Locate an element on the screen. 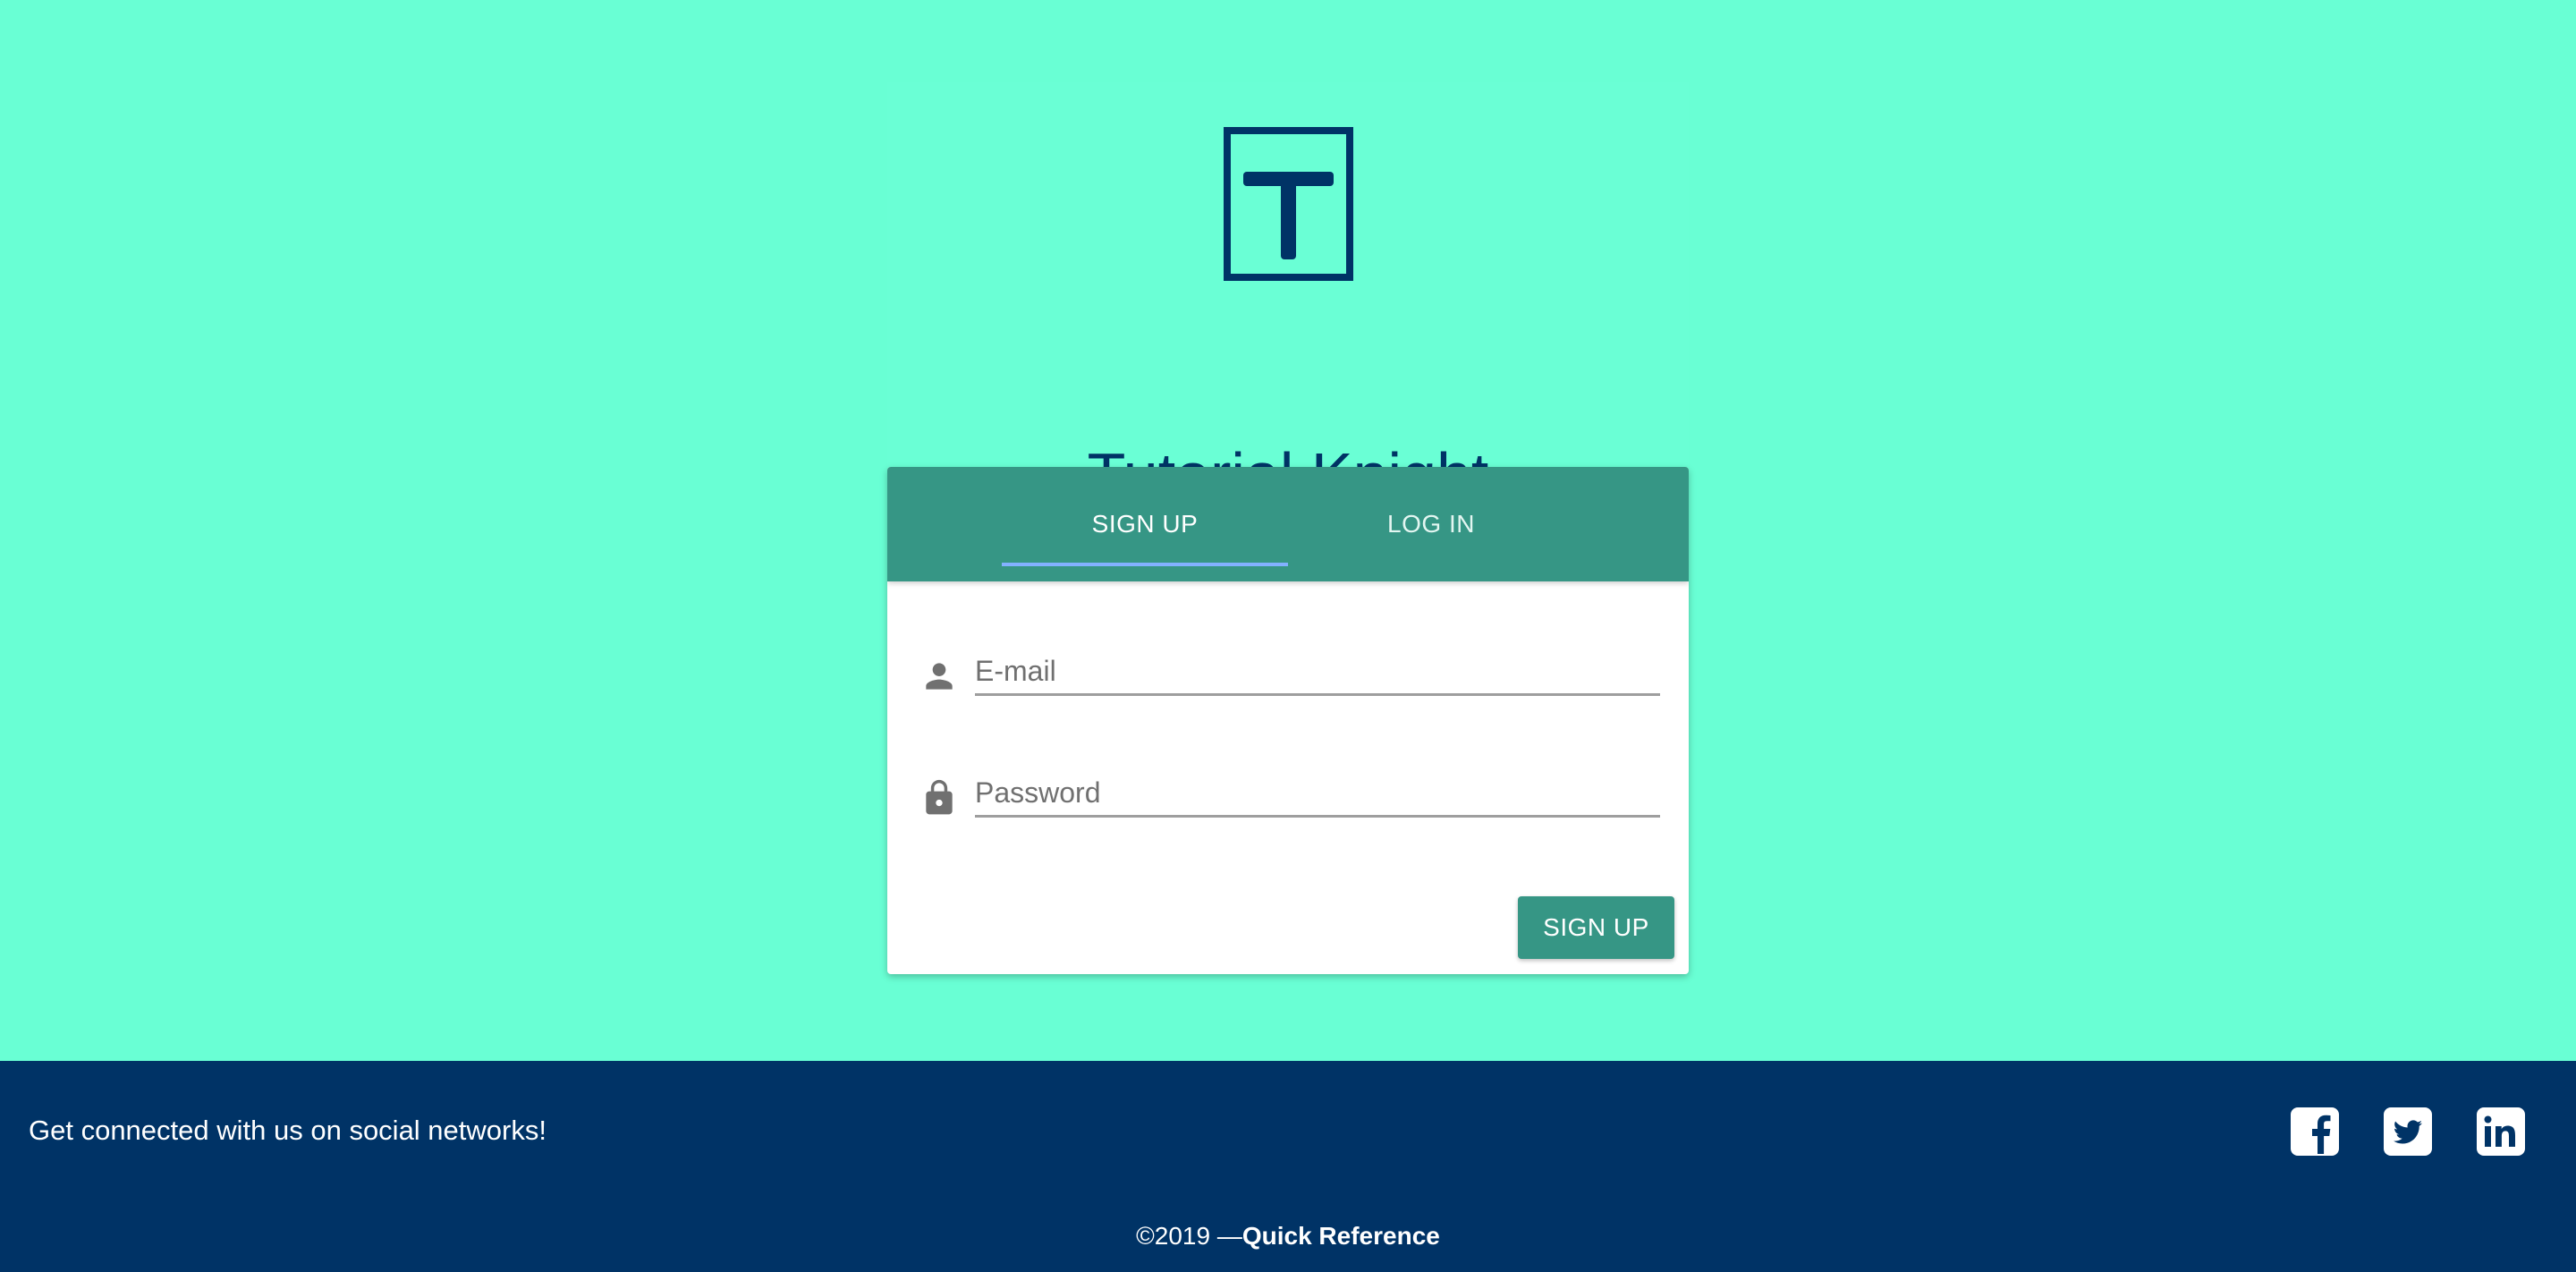 The image size is (2576, 1272). linkedin-icon is located at coordinates (2501, 1131).